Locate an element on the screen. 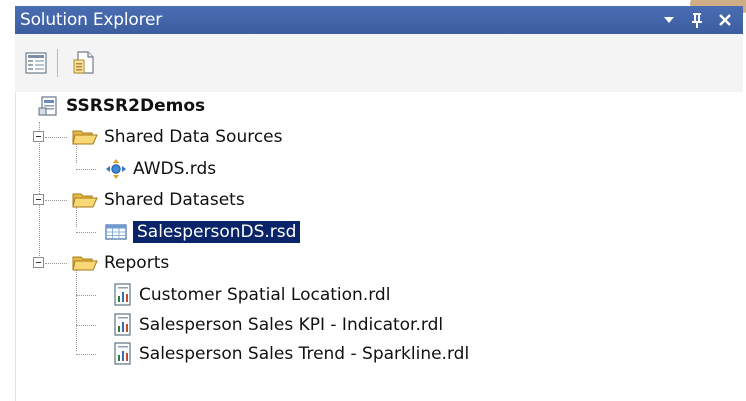  item-label: Salesperson Sales Trend - Sparkline.rdl is located at coordinates (304, 354).